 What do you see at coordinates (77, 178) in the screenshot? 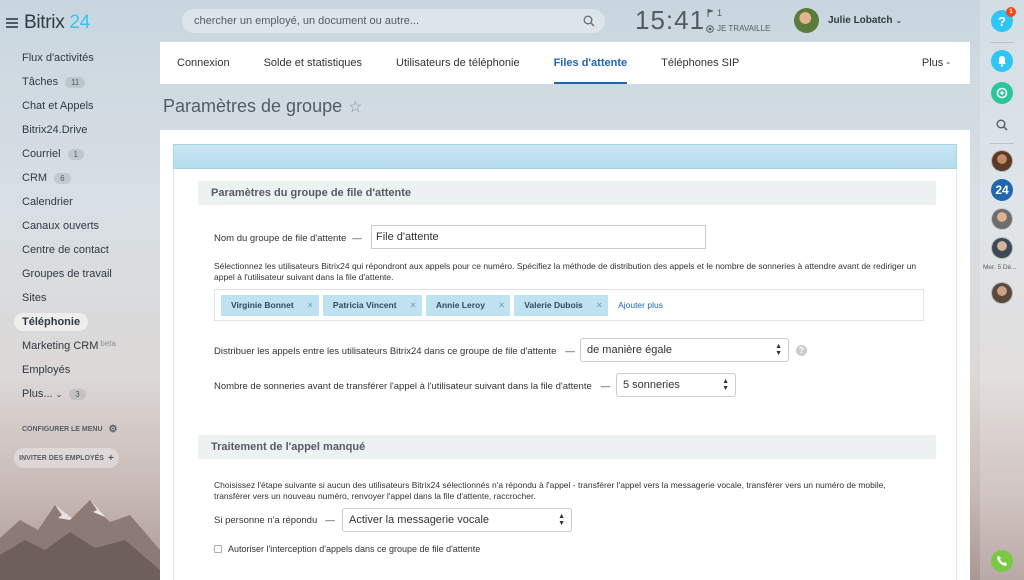
I see `sidebar-item-crm: CRM 6` at bounding box center [77, 178].